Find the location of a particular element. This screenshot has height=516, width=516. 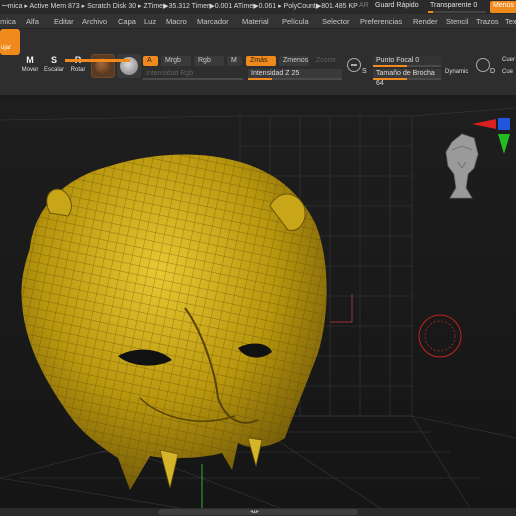

menu-item-texture: Textura is located at coordinates (510, 21).